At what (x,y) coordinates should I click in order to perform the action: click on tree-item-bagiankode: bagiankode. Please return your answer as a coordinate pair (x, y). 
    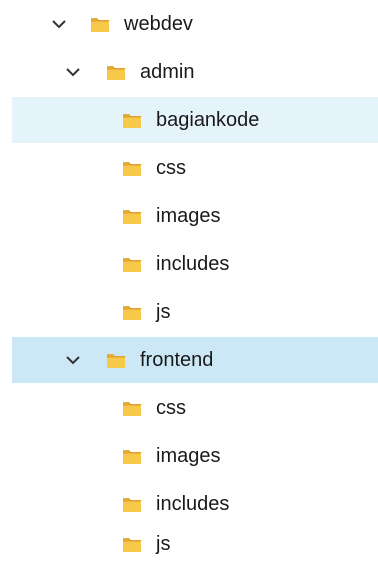
    Looking at the image, I should click on (195, 120).